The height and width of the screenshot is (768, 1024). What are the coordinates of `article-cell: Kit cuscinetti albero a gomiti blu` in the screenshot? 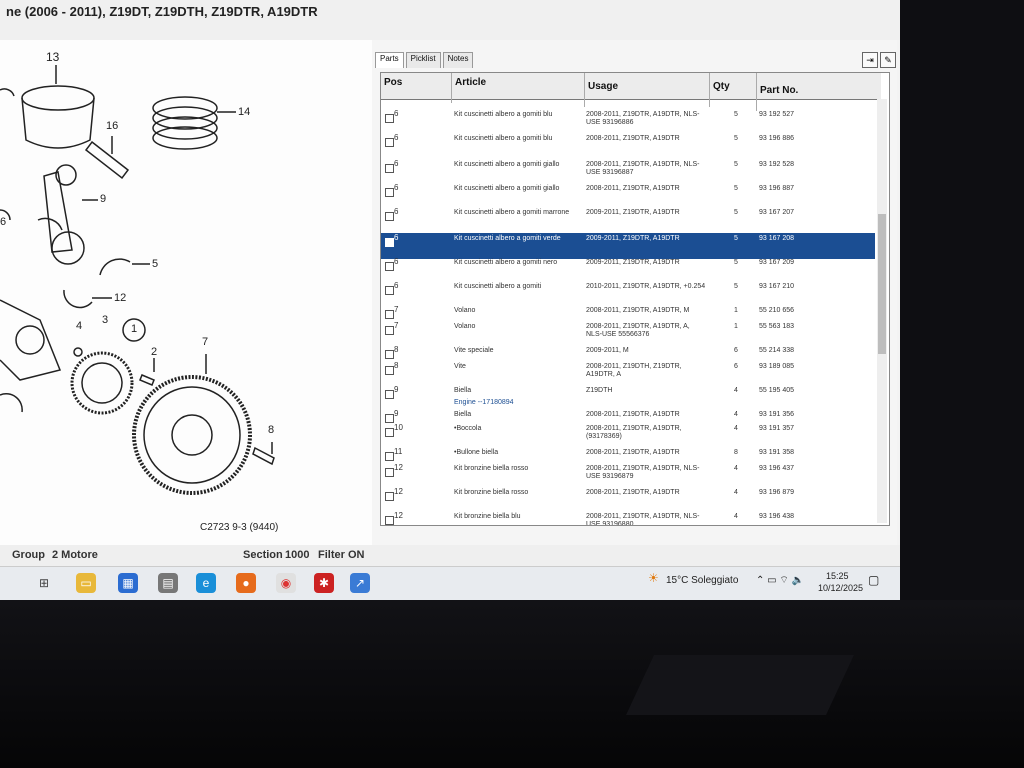 It's located at (503, 138).